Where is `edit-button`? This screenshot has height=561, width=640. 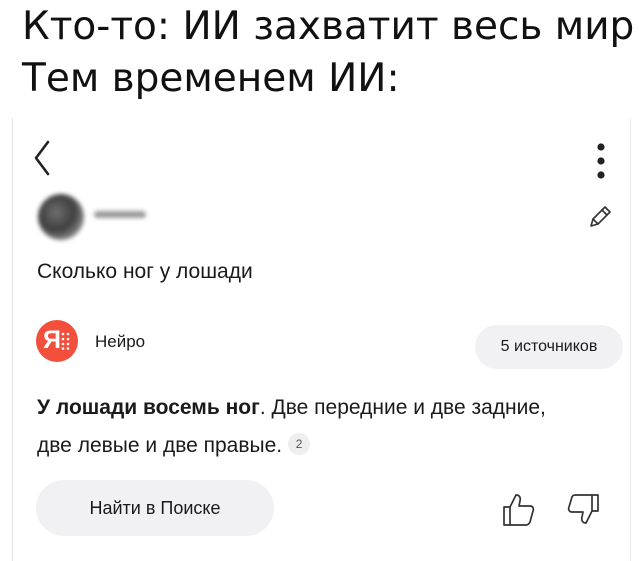 edit-button is located at coordinates (600, 217).